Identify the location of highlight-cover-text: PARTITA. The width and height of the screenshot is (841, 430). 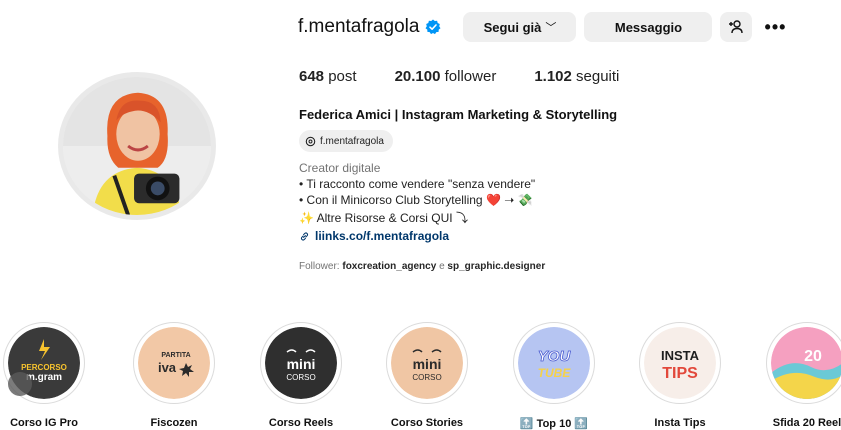
(175, 355).